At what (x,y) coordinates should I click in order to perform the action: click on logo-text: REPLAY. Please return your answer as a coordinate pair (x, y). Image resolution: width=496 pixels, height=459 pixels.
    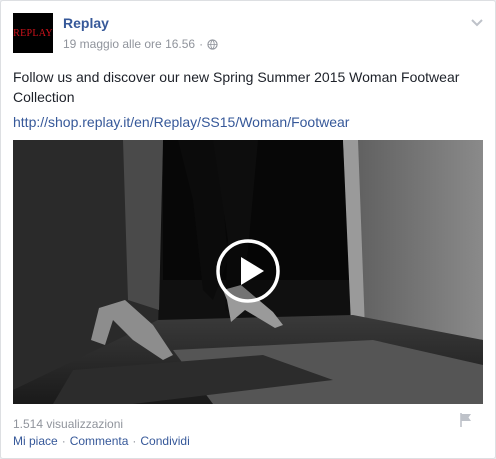
    Looking at the image, I should click on (33, 33).